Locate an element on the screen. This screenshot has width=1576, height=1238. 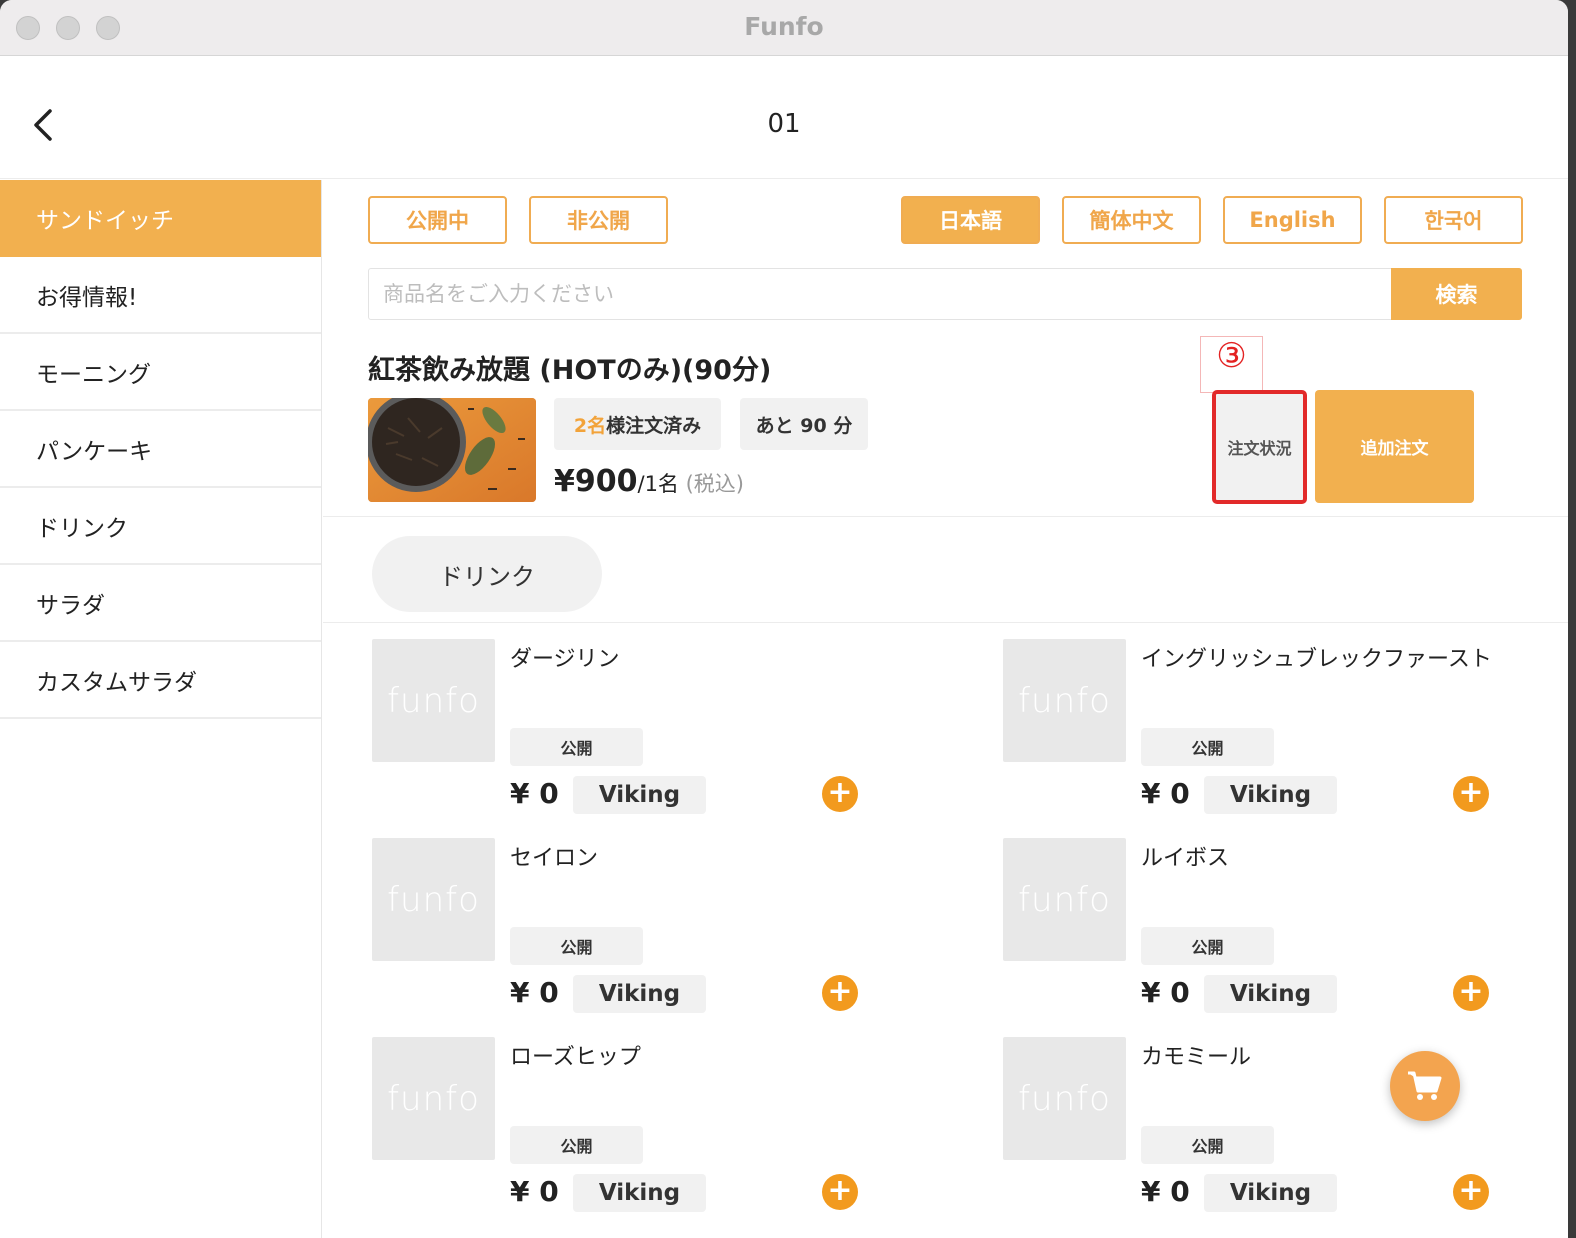
cart-button is located at coordinates (1425, 1086).